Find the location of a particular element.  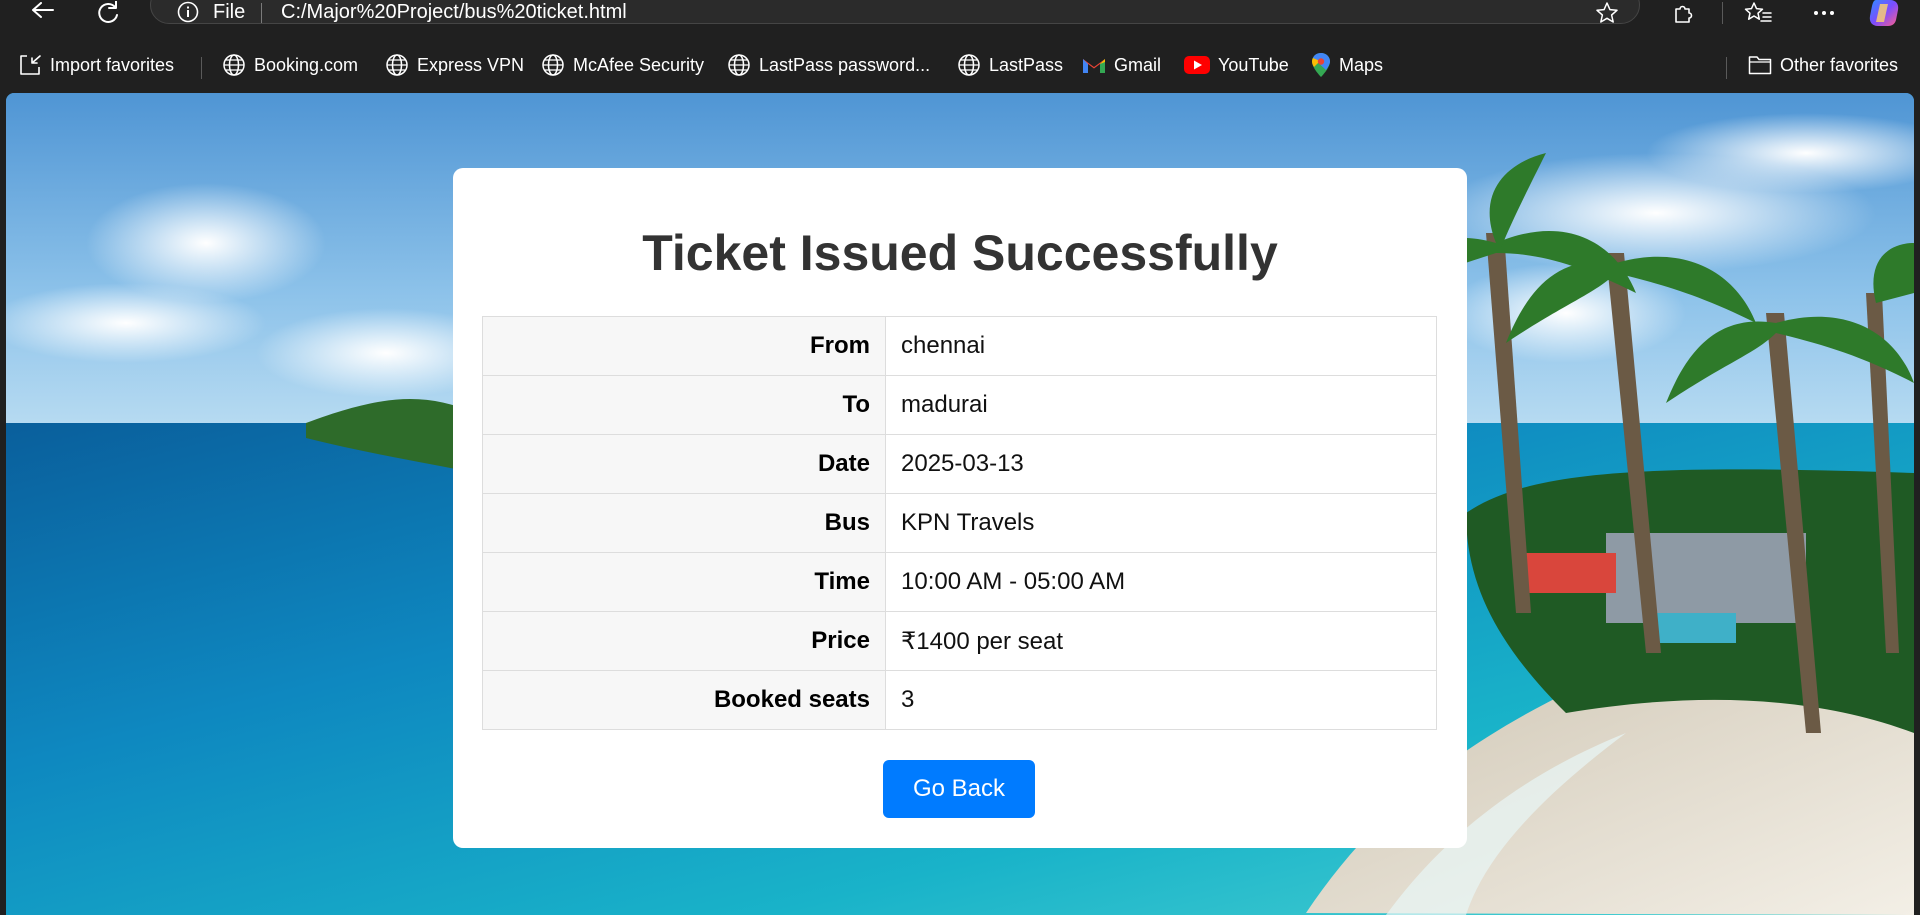

favorite-gmail: Gmail is located at coordinates (1121, 65).